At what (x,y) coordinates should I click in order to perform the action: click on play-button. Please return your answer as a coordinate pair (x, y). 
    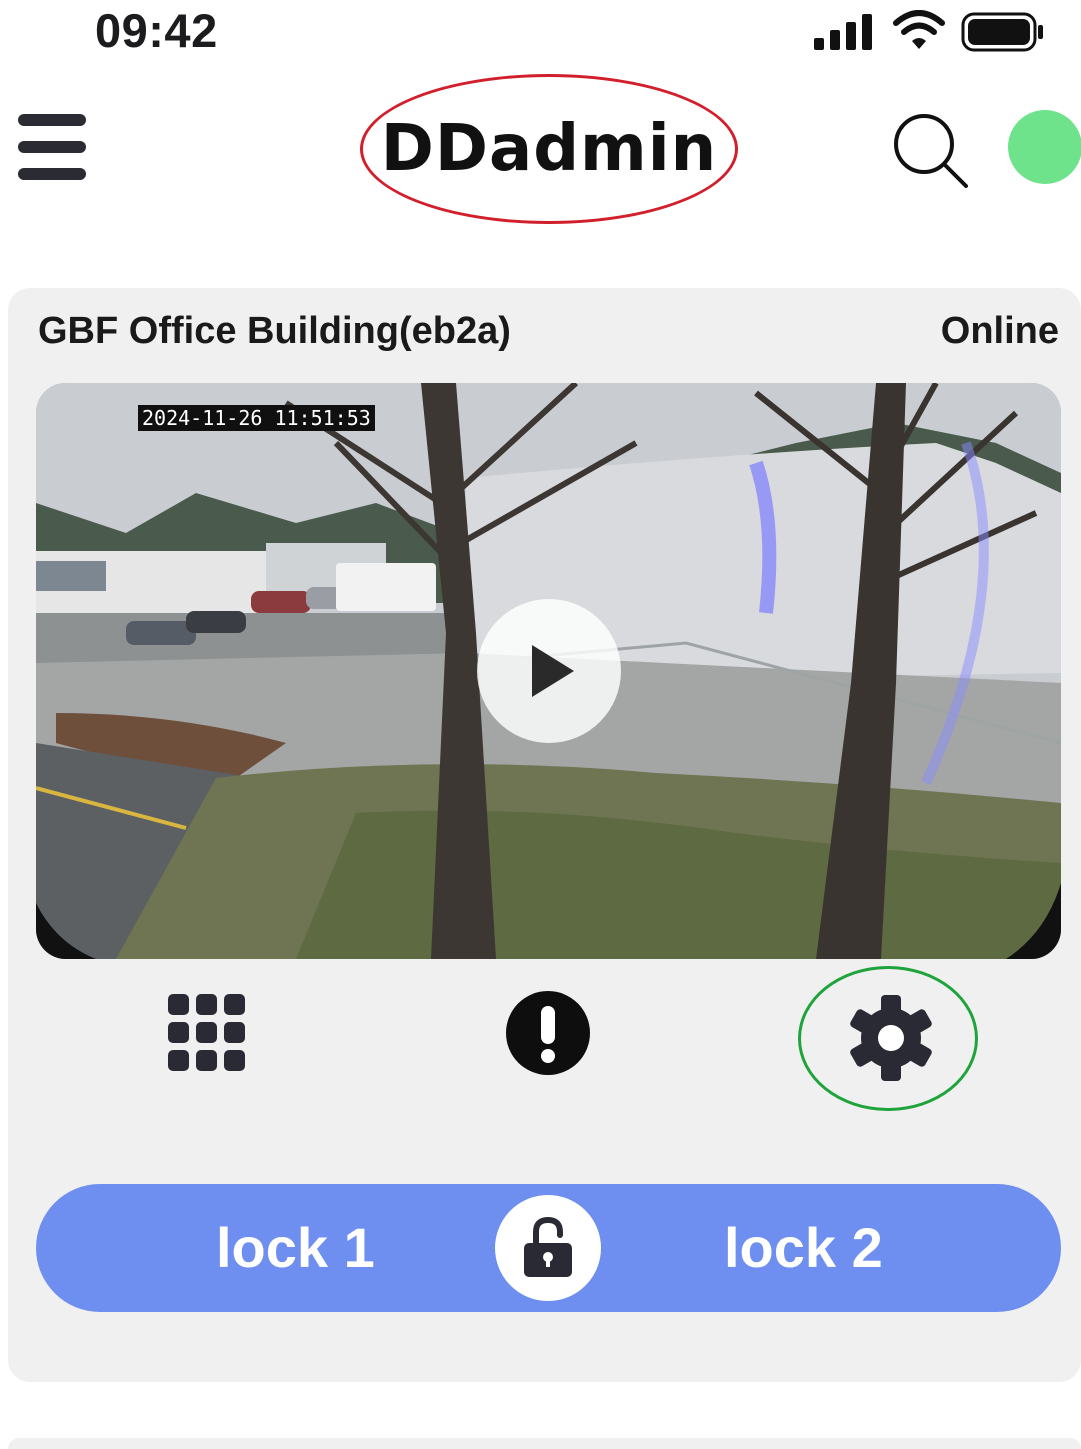
    Looking at the image, I should click on (549, 671).